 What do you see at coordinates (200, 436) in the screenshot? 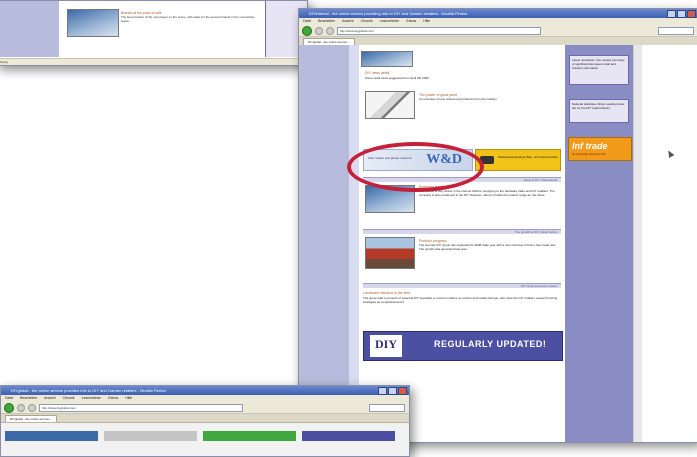
I see `thumbnail-strip` at bounding box center [200, 436].